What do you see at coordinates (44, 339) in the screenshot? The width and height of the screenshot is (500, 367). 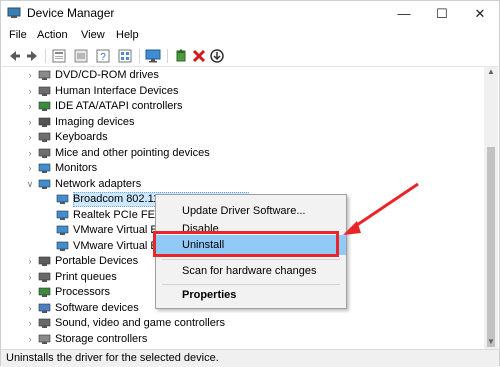 I see `storage-icon` at bounding box center [44, 339].